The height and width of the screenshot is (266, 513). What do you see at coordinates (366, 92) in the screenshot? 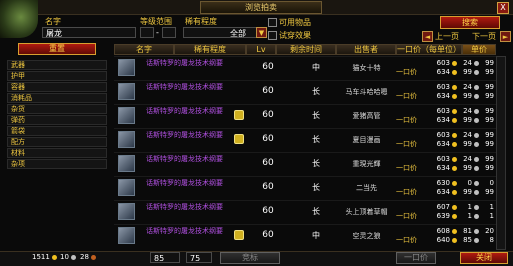
I see `seller-name: 马车斗哈哈嗯` at bounding box center [366, 92].